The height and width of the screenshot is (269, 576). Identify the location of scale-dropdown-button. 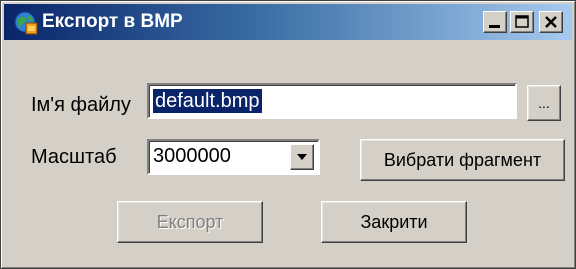
(302, 157).